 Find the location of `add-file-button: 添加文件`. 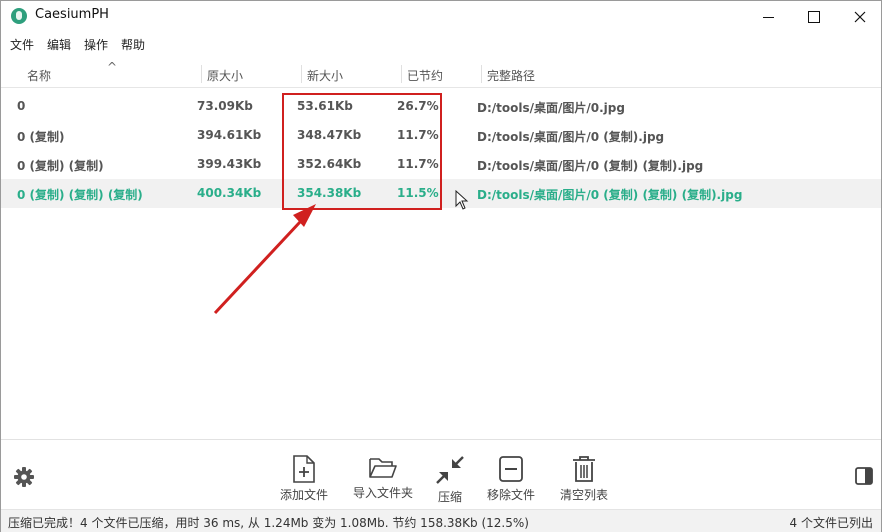

add-file-button: 添加文件 is located at coordinates (304, 479).